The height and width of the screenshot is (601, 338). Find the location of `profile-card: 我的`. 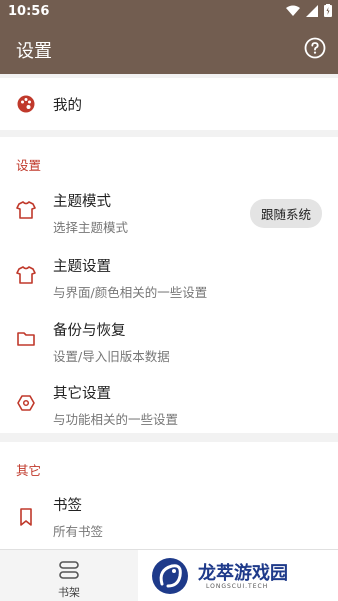

profile-card: 我的 is located at coordinates (169, 104).